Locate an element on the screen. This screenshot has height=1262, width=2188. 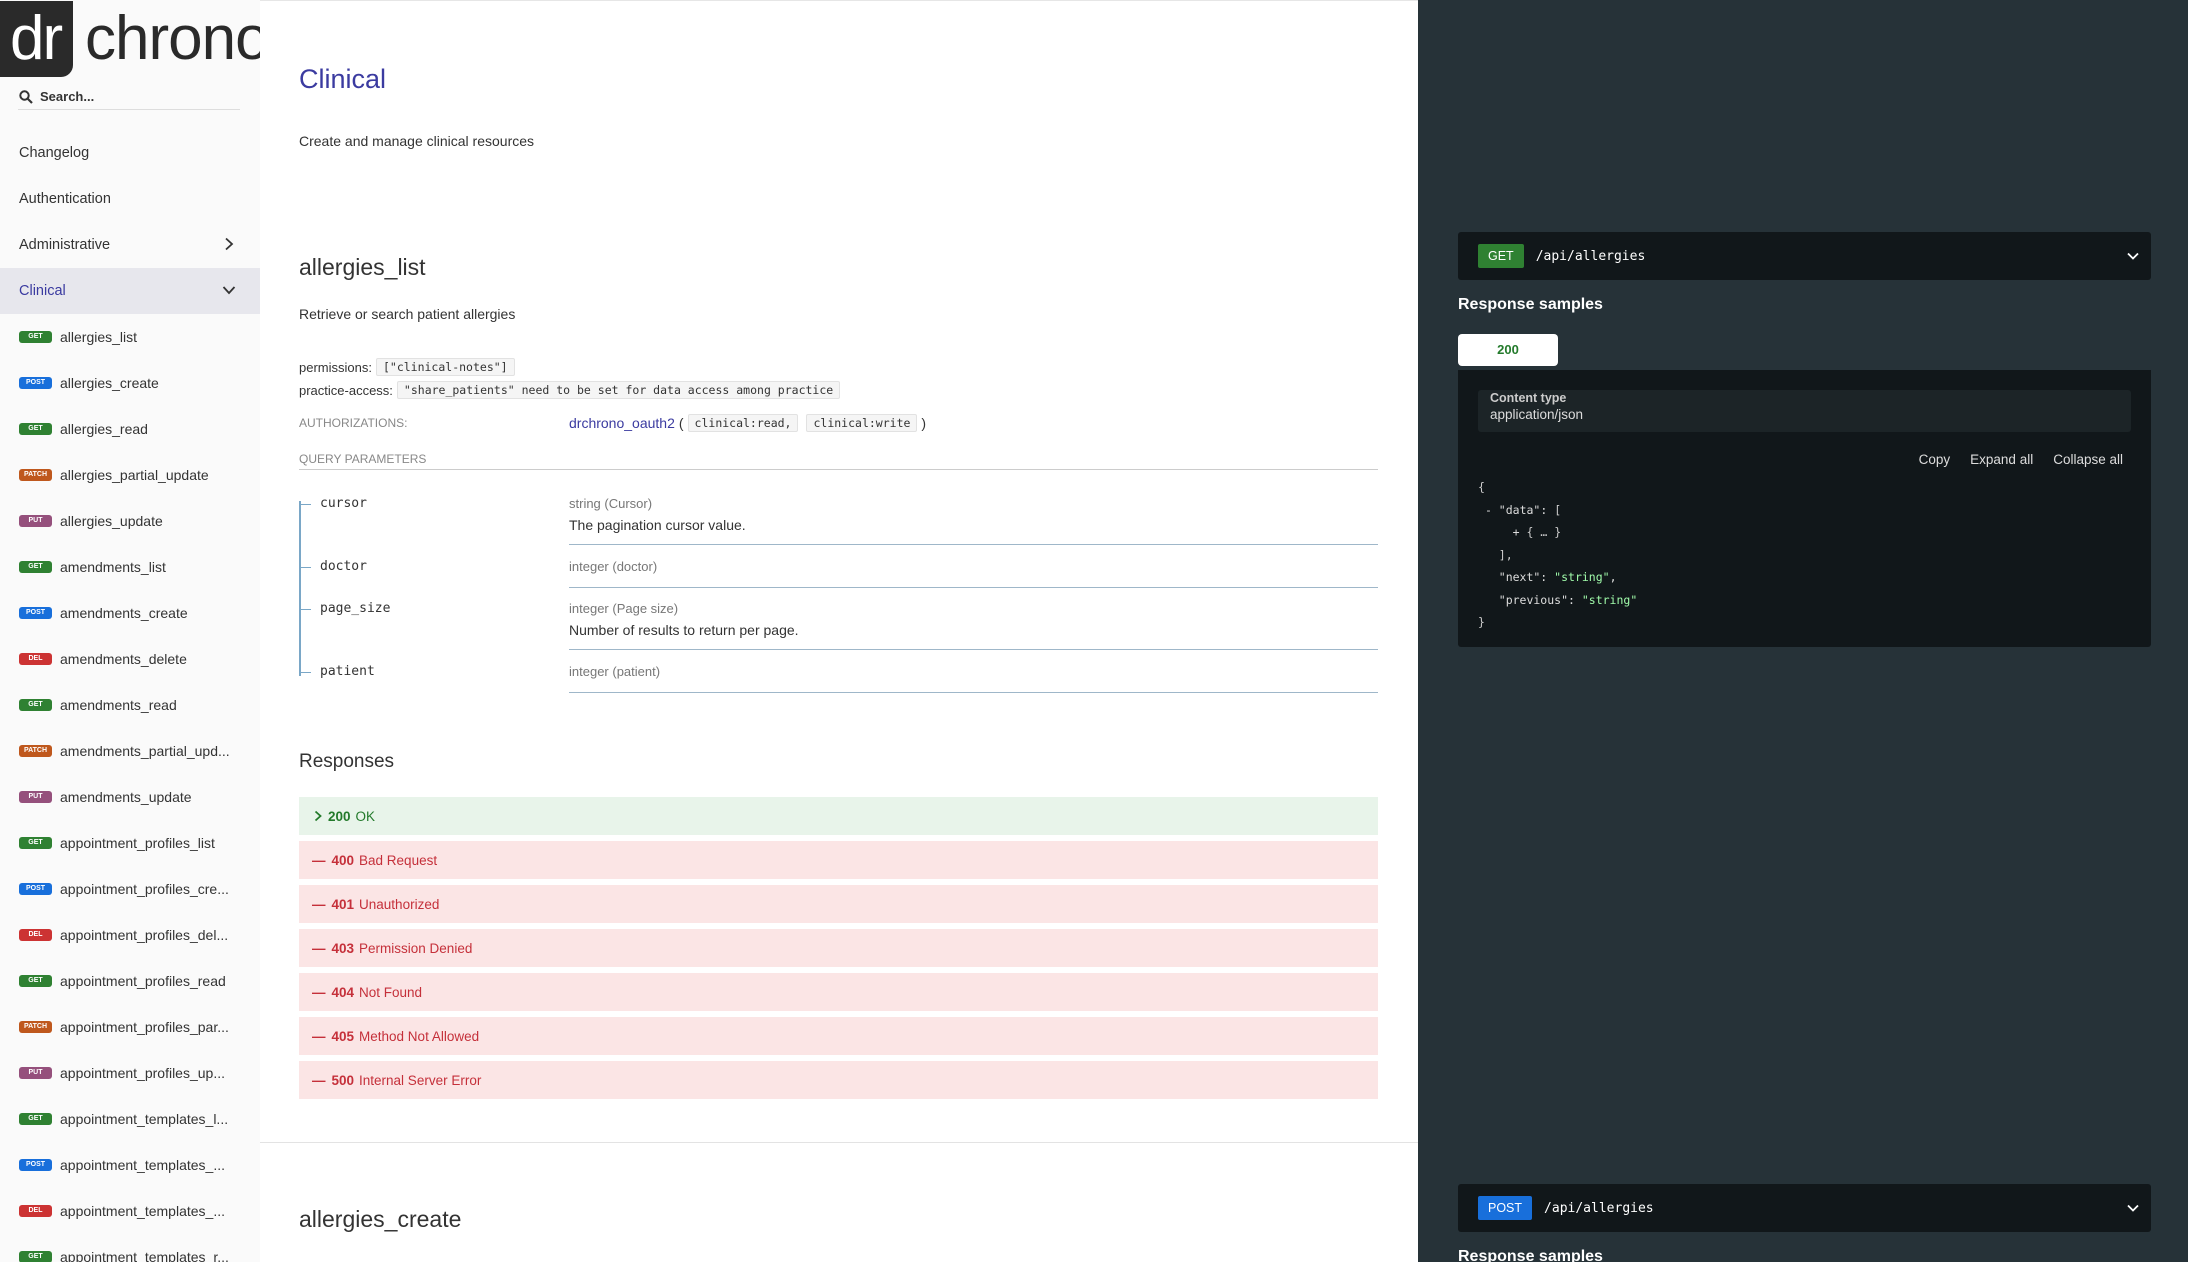
sidebar-operation-item: PUT allergies_update is located at coordinates (130, 521).